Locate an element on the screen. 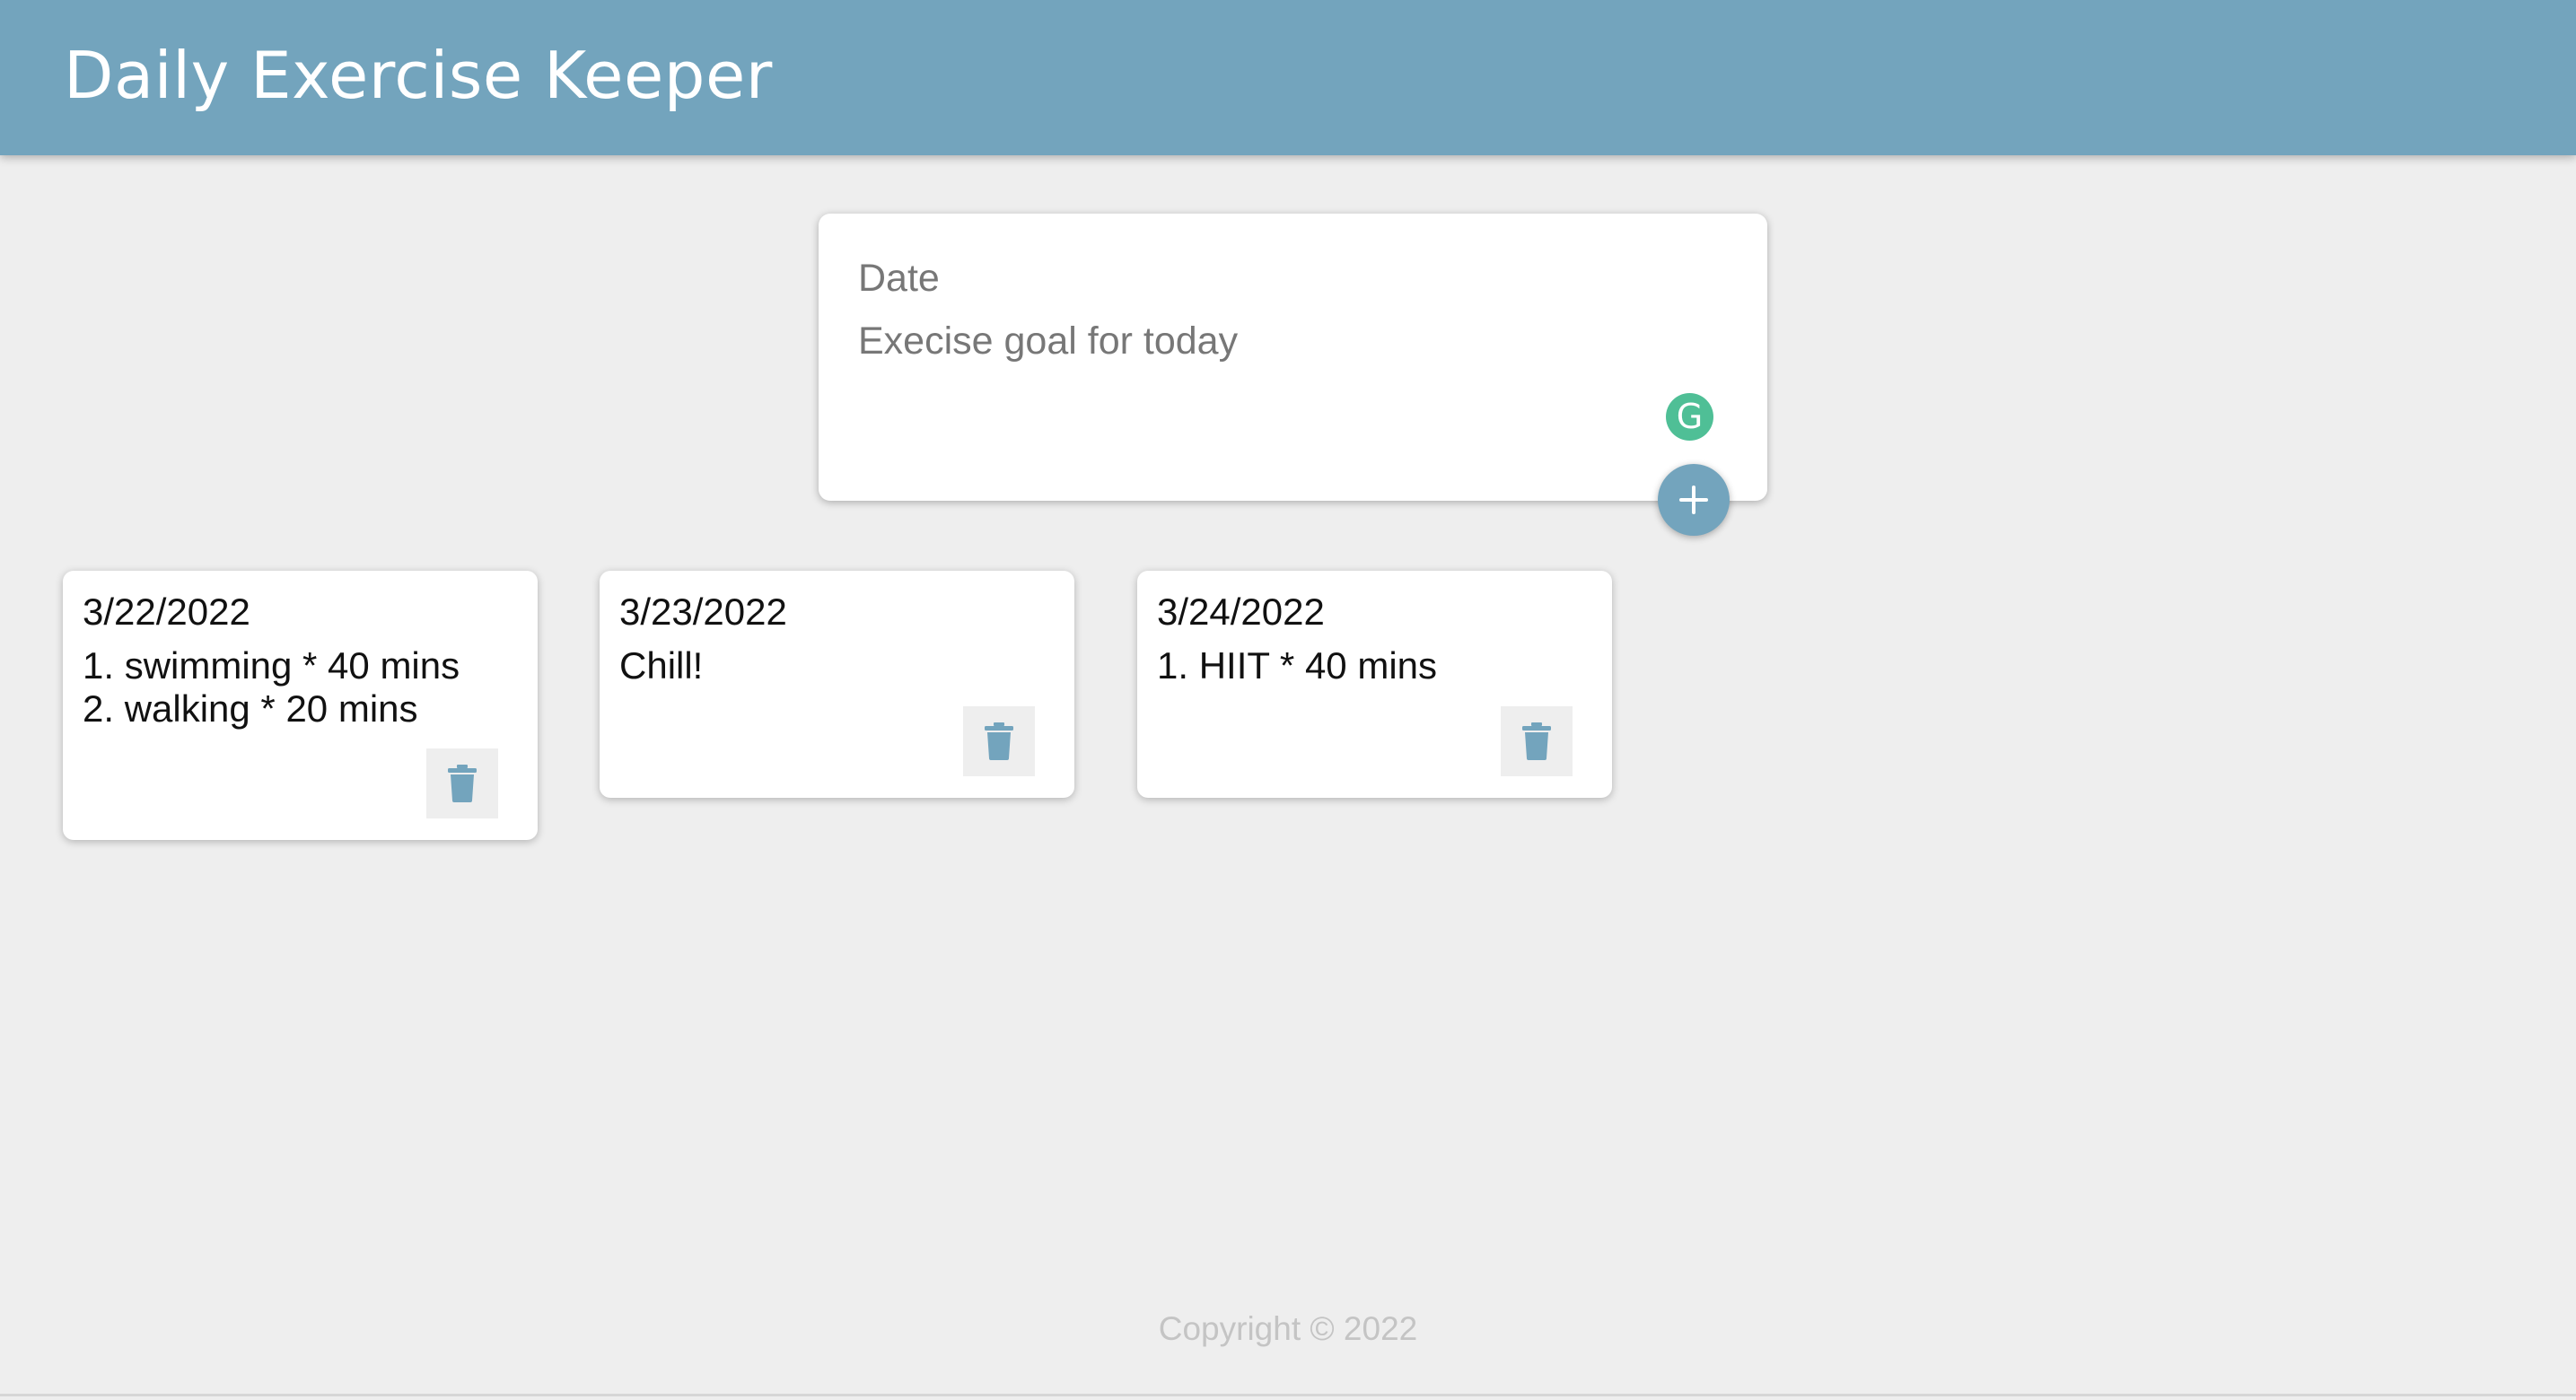  note-date: 3/23/2022 is located at coordinates (703, 612).